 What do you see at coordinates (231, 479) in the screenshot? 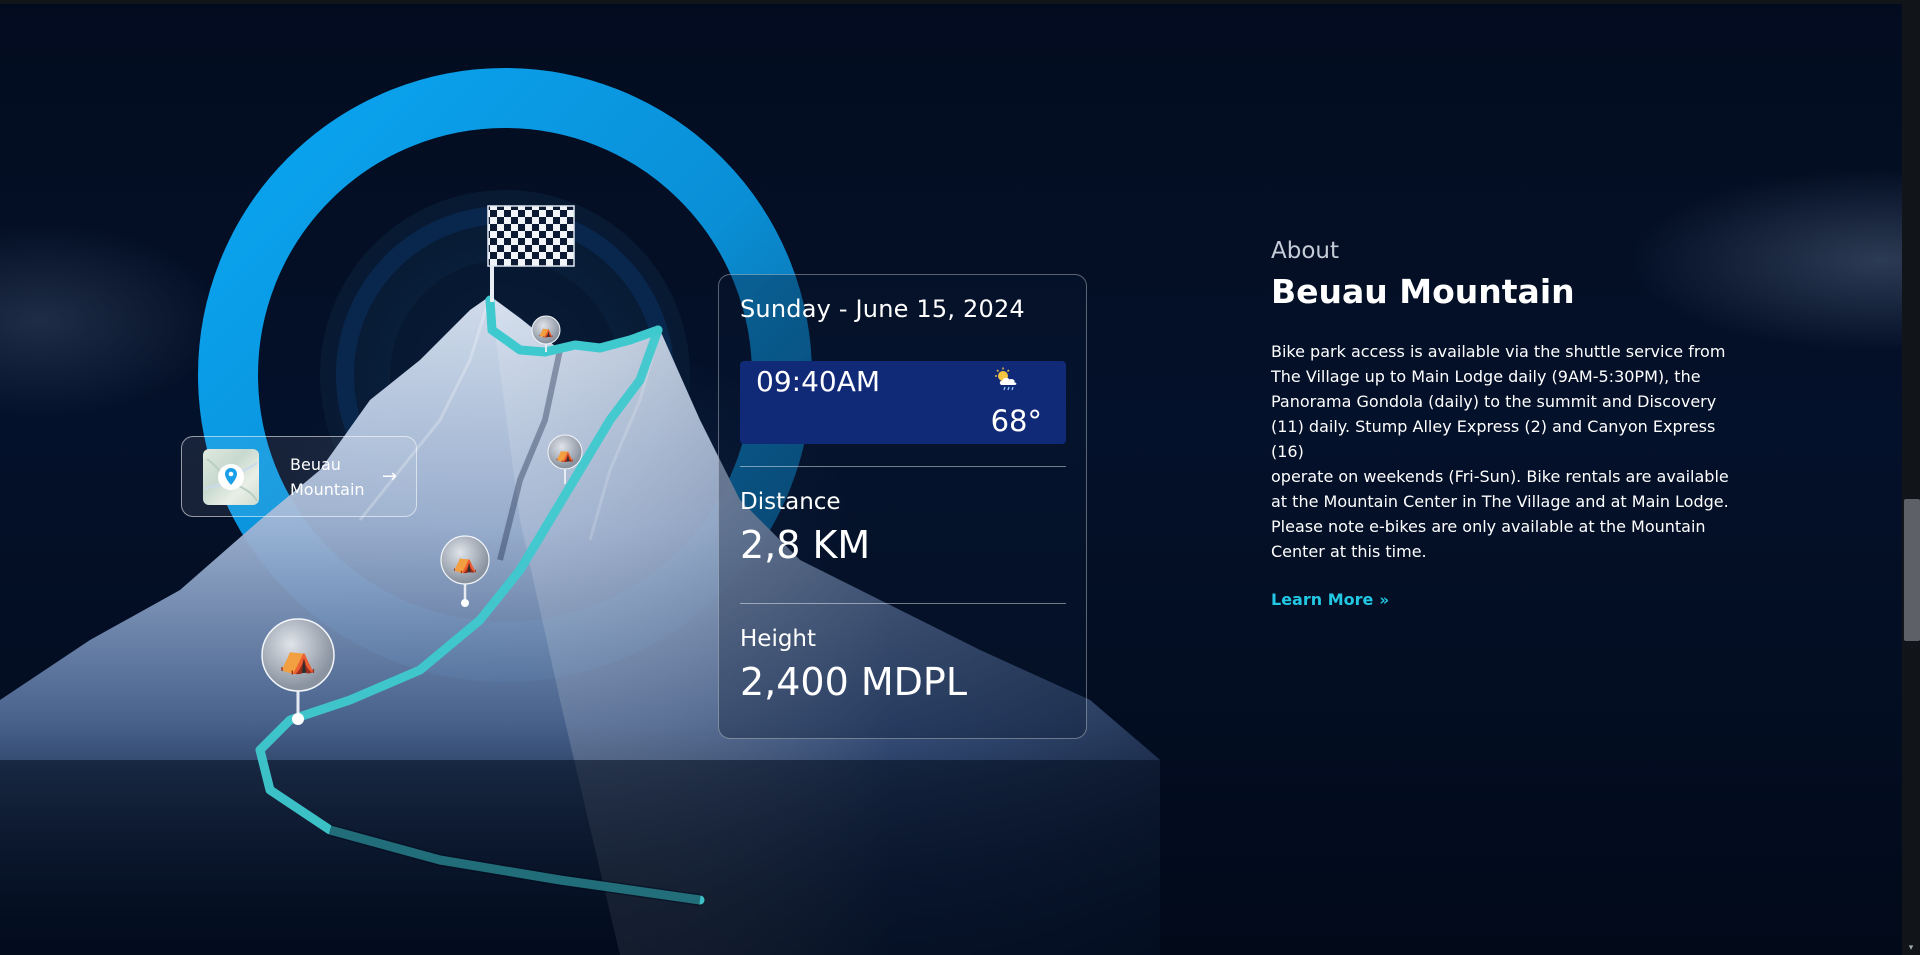
I see `map-pin-icon` at bounding box center [231, 479].